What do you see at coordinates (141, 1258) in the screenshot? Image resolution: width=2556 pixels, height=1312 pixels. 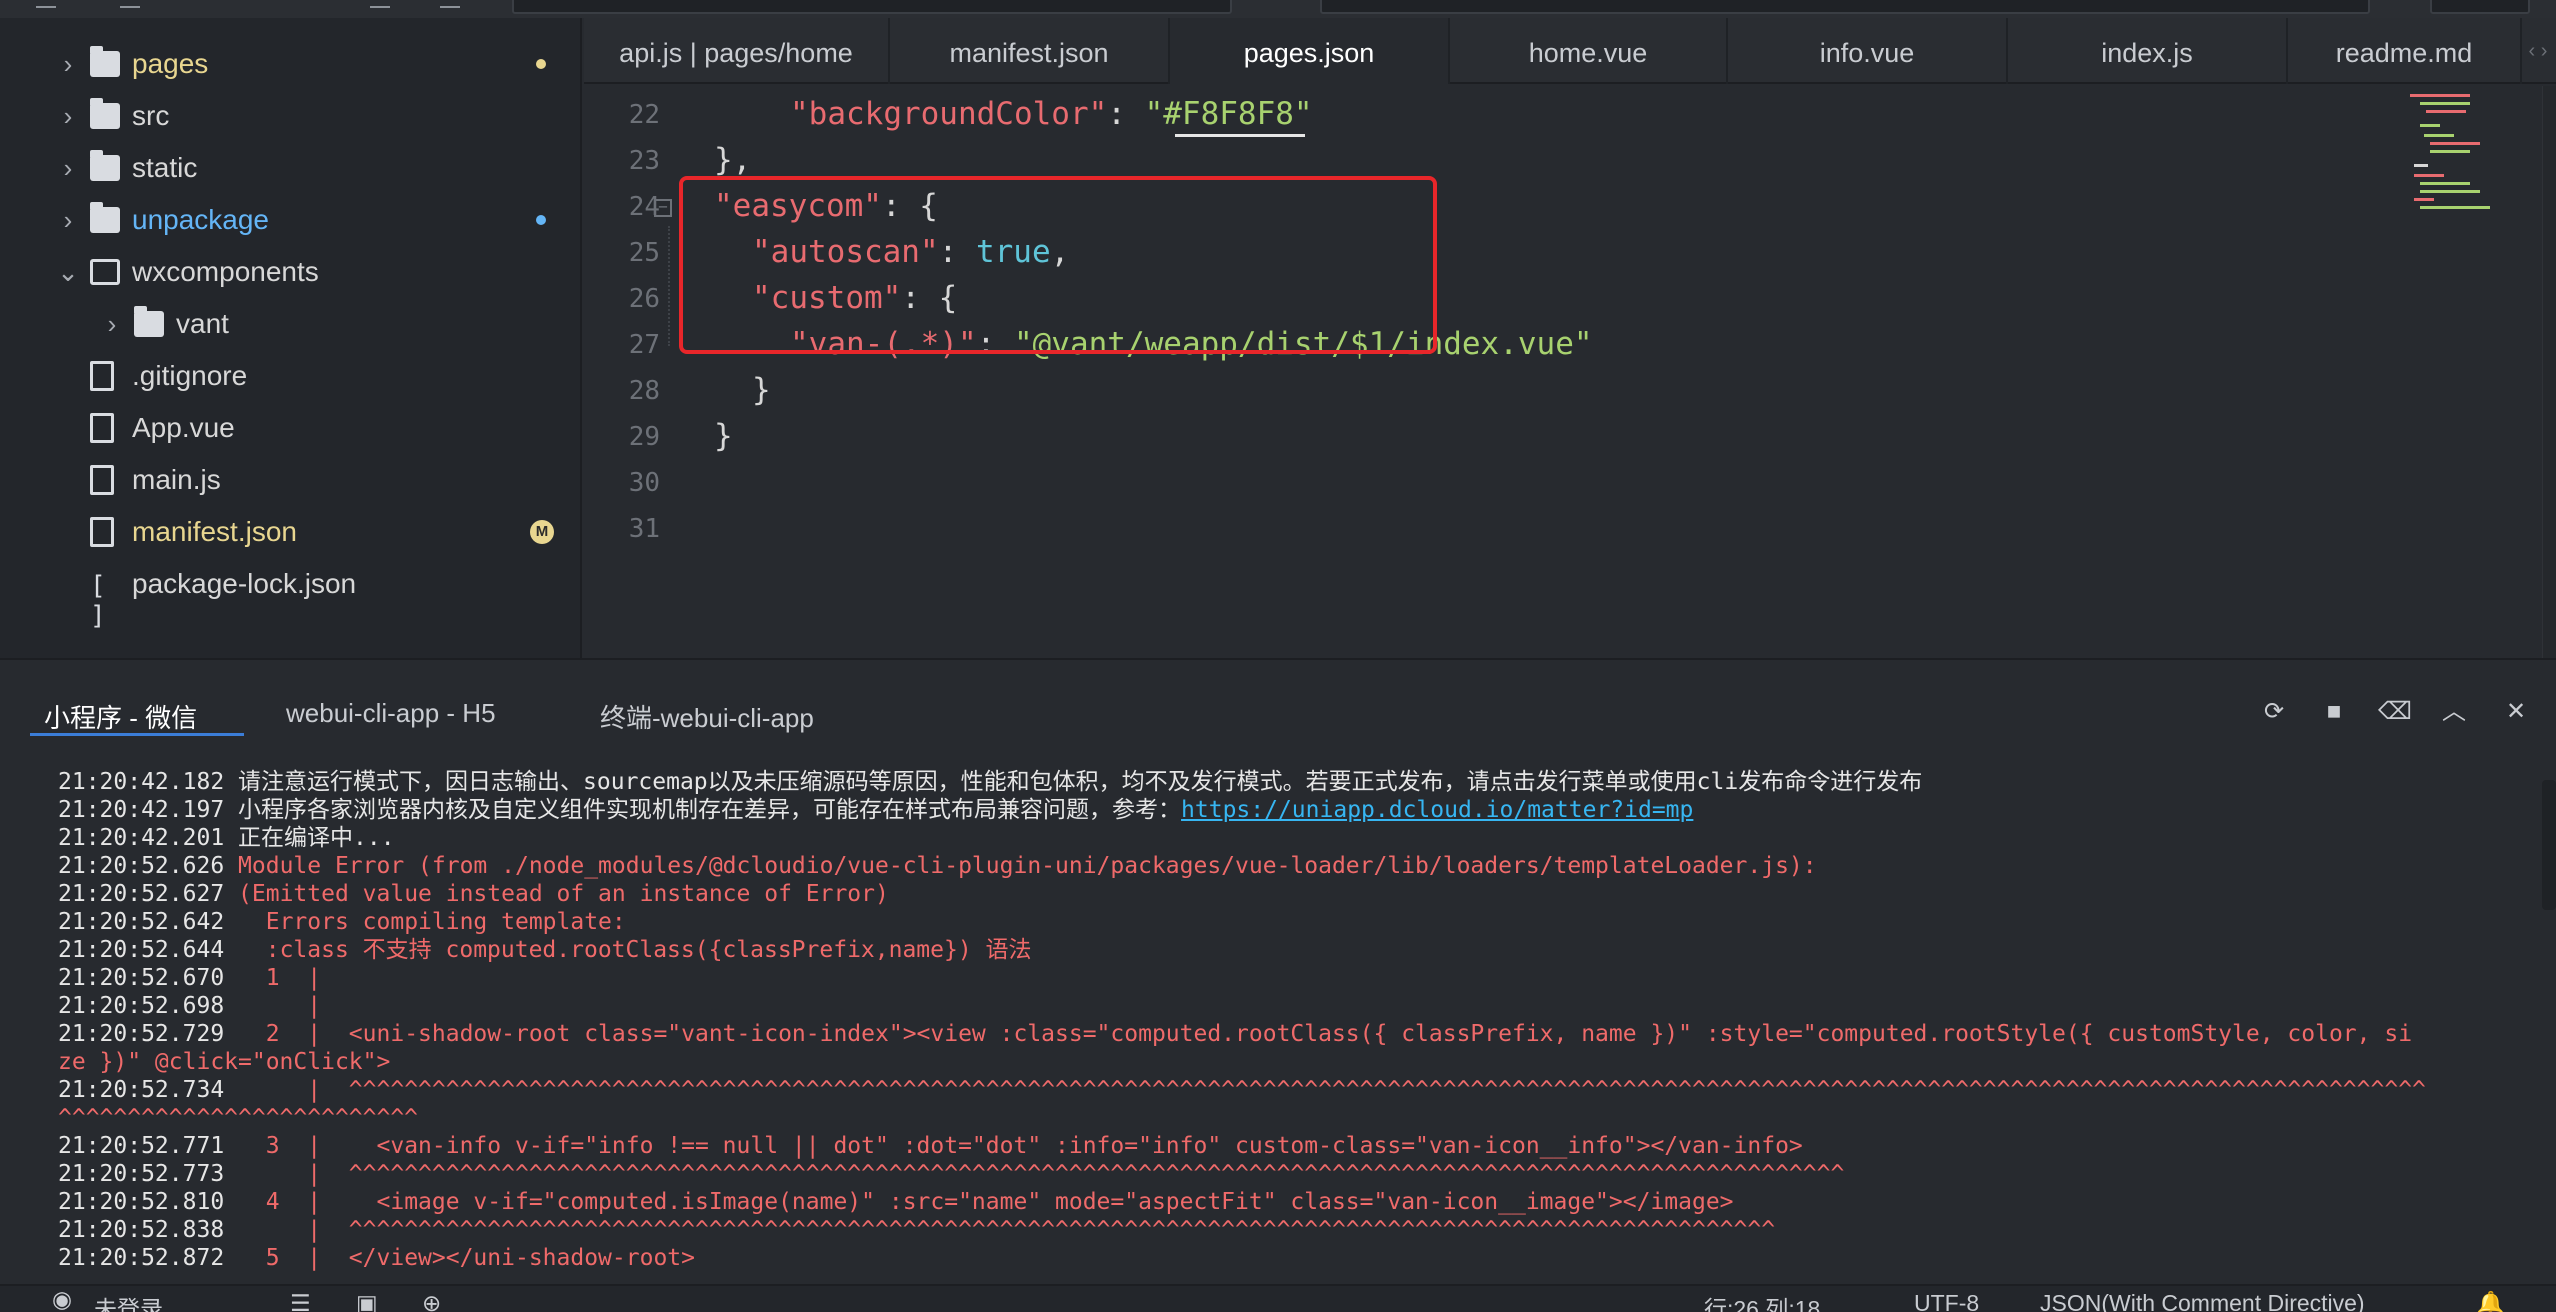 I see `log-timestamp: 21:20:52.872` at bounding box center [141, 1258].